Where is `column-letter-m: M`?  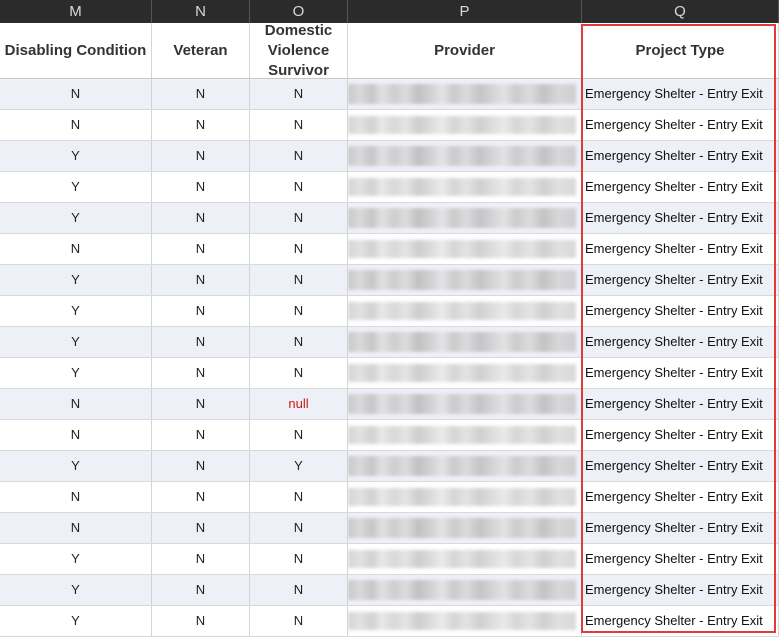 column-letter-m: M is located at coordinates (76, 11).